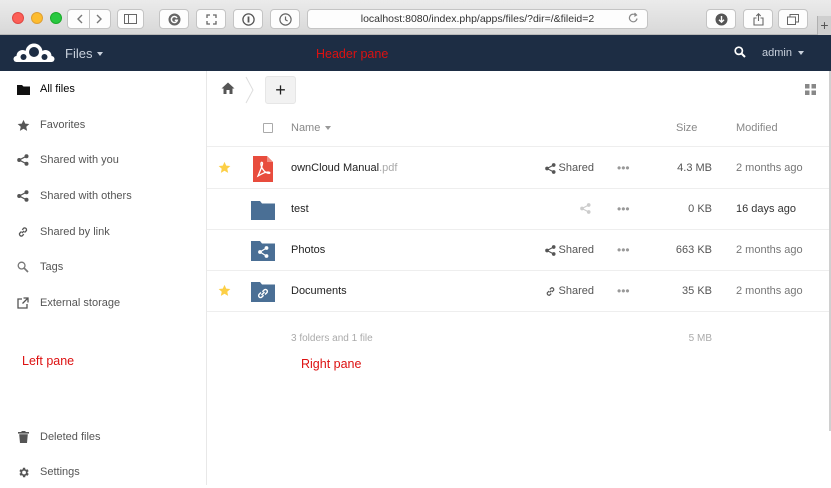 The height and width of the screenshot is (488, 831). What do you see at coordinates (23, 267) in the screenshot?
I see `tag-search-icon` at bounding box center [23, 267].